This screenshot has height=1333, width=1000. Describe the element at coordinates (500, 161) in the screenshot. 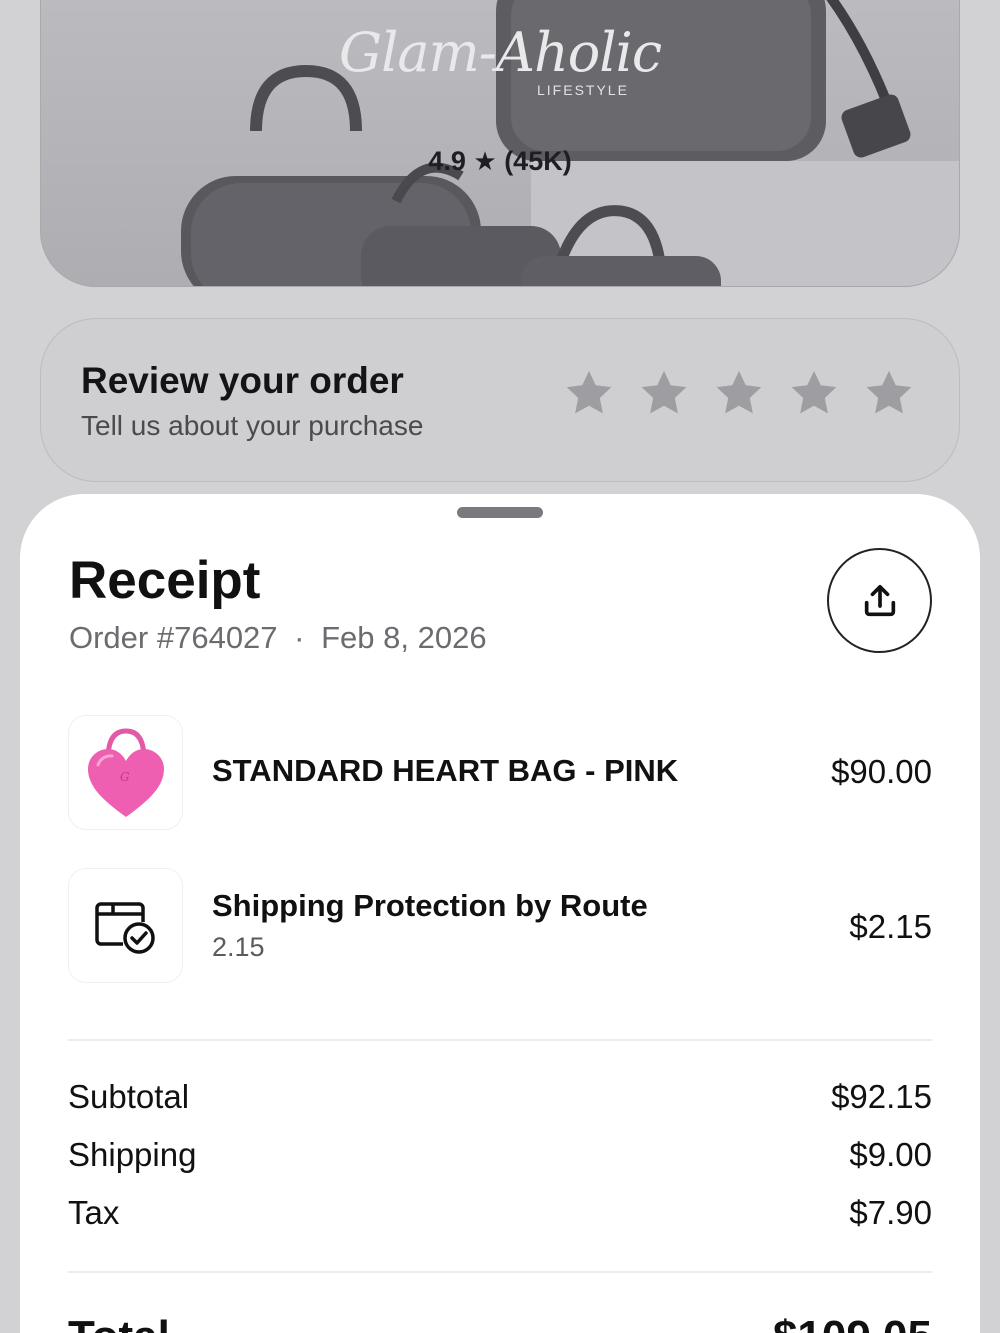

I see `store-rating: 4.9 ★ (45K)` at that location.